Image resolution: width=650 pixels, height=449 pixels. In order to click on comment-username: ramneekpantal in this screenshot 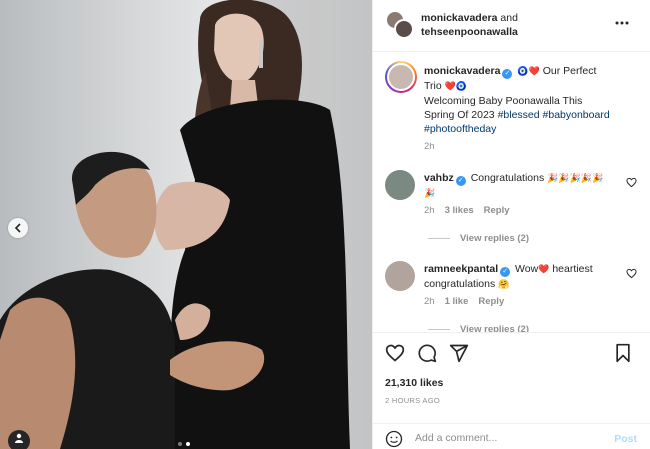, I will do `click(461, 269)`.